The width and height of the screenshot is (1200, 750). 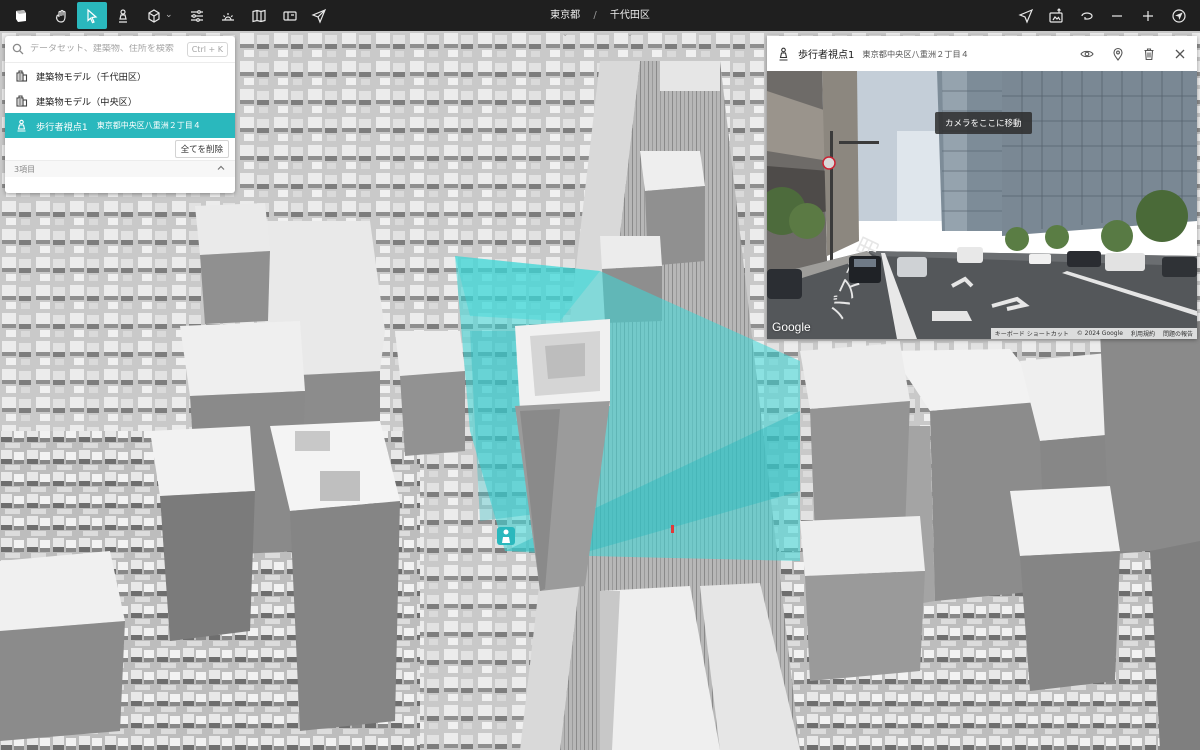 I want to click on breadcrumb-prefecture: 東京都 ⌄, so click(x=565, y=24).